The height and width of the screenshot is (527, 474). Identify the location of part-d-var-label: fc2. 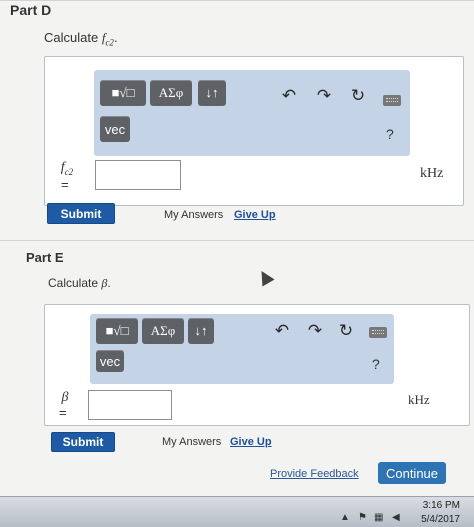
(67, 168).